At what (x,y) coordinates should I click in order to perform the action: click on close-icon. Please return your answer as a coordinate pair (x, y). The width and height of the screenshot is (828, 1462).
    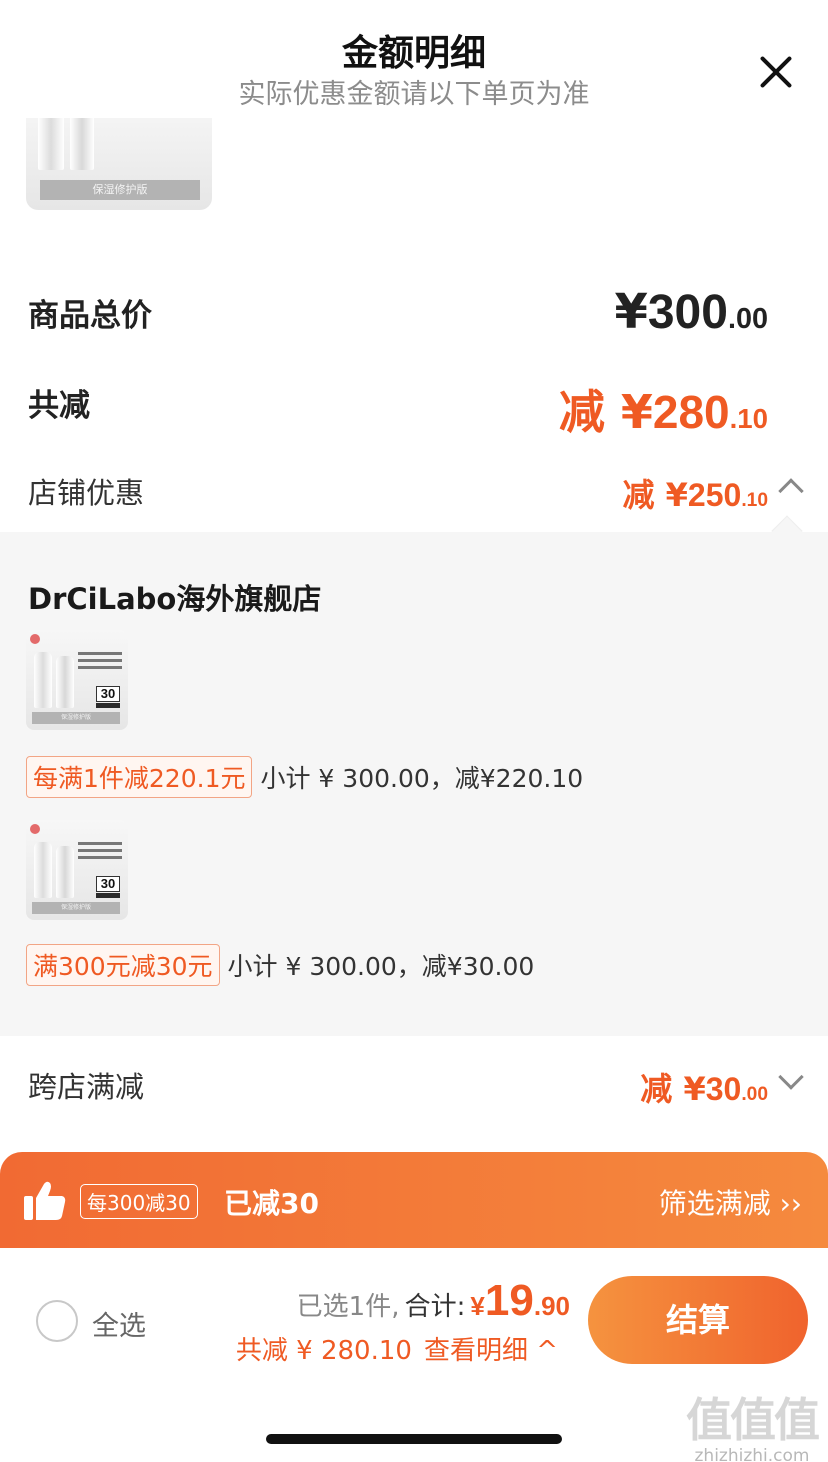
    Looking at the image, I should click on (776, 72).